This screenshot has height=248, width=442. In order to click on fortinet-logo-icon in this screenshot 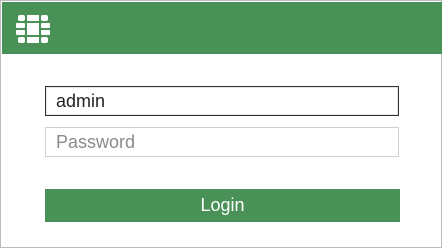, I will do `click(33, 29)`.